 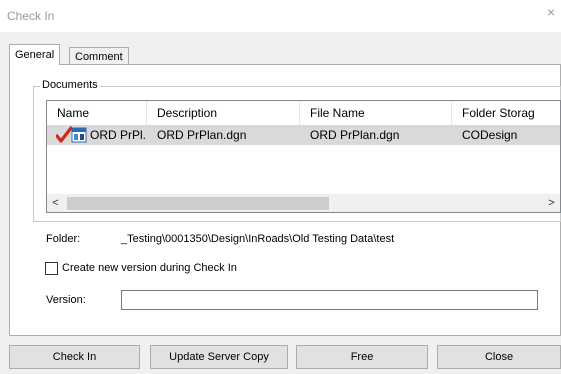 I want to click on row-folder-storage: CODesign, so click(x=490, y=135).